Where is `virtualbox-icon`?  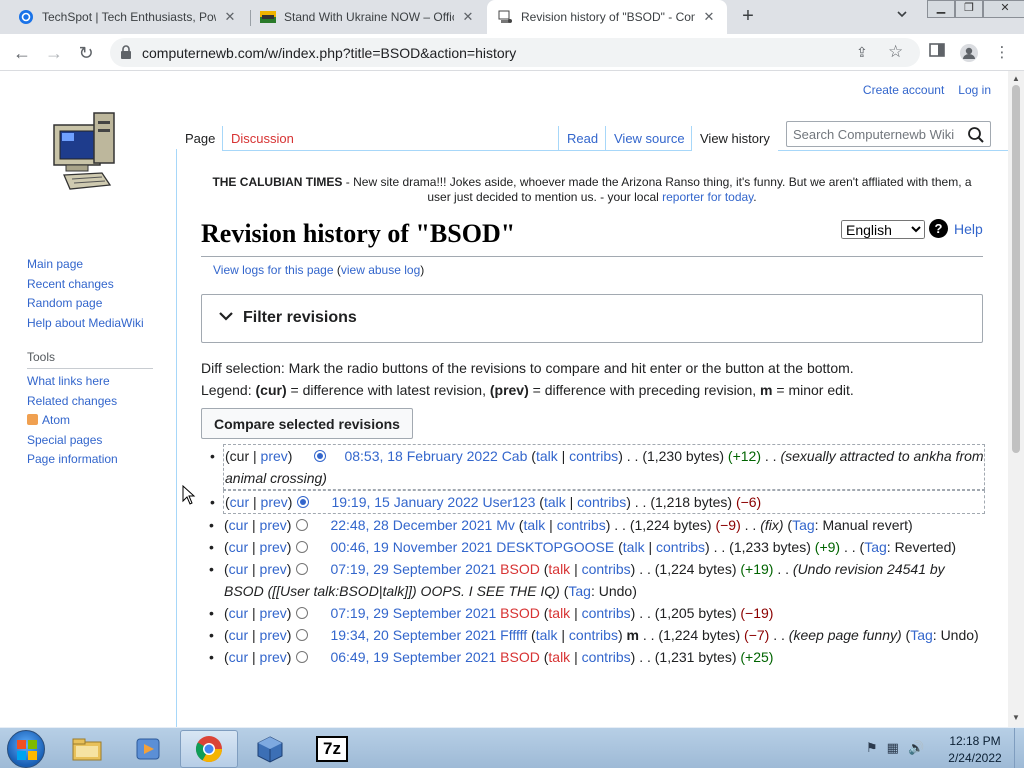 virtualbox-icon is located at coordinates (270, 749).